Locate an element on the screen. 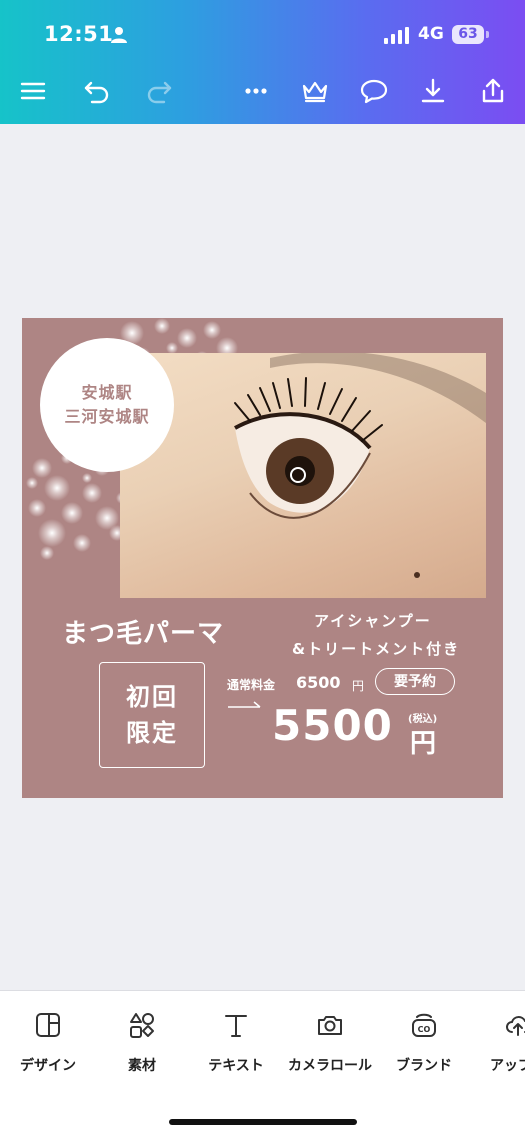 The height and width of the screenshot is (1137, 525). elements-tab-label: 素材 is located at coordinates (142, 1066).